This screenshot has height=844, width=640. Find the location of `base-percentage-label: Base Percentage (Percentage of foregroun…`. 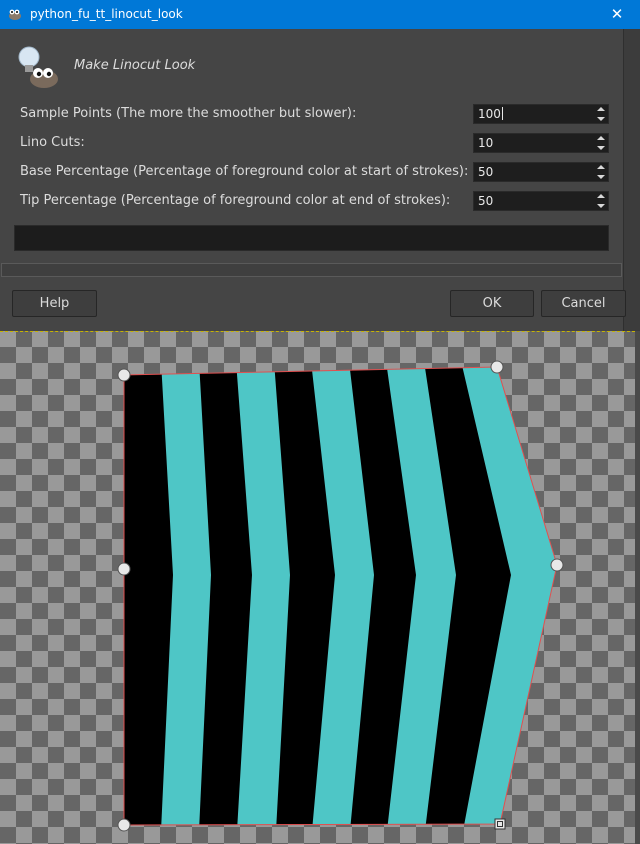

base-percentage-label: Base Percentage (Percentage of foregroun… is located at coordinates (244, 171).